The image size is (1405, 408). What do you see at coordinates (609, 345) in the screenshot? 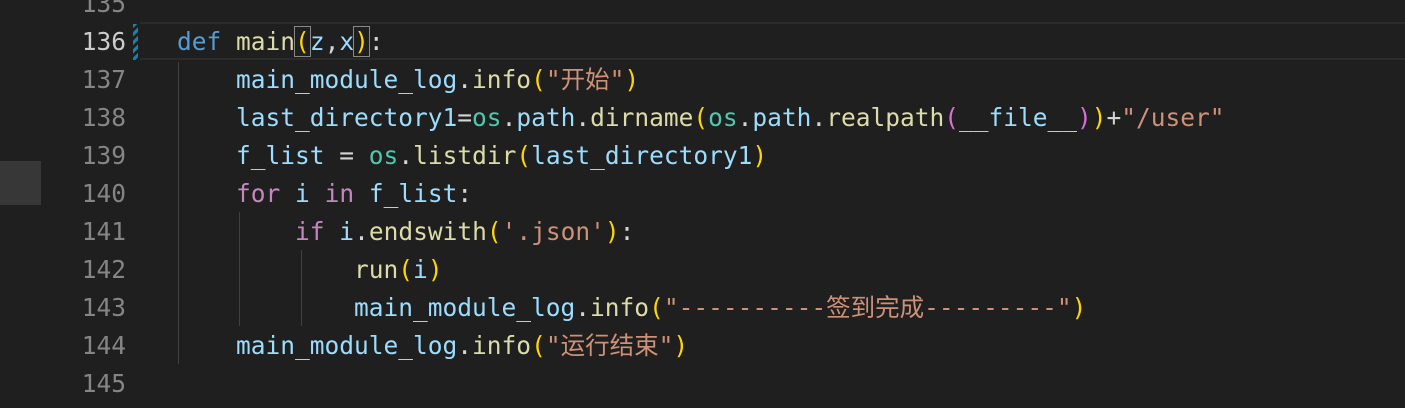
I see `code-token: "运行结束"` at bounding box center [609, 345].